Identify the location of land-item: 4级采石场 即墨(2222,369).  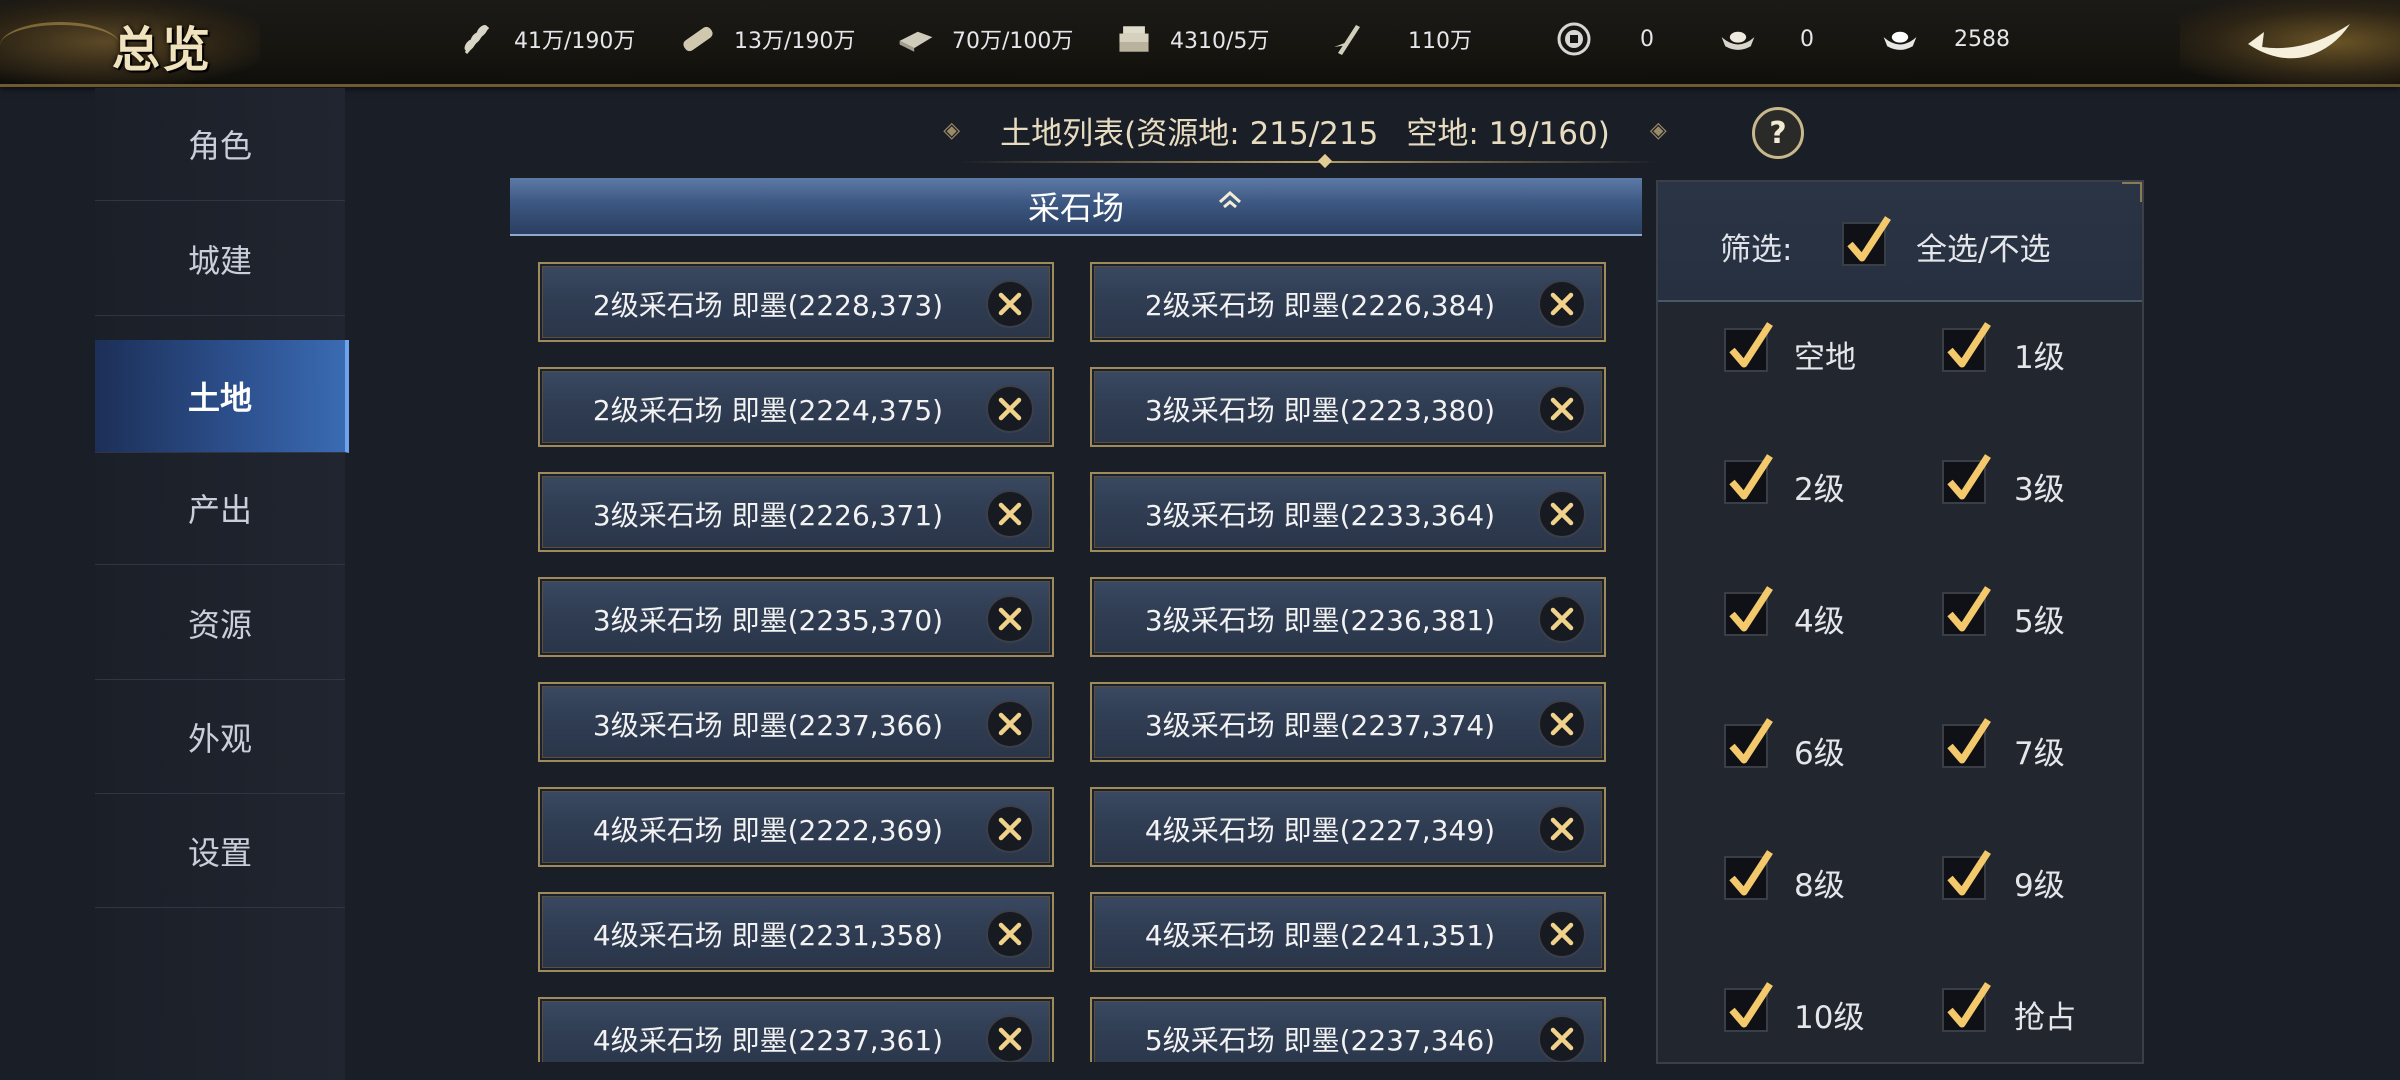
(796, 827).